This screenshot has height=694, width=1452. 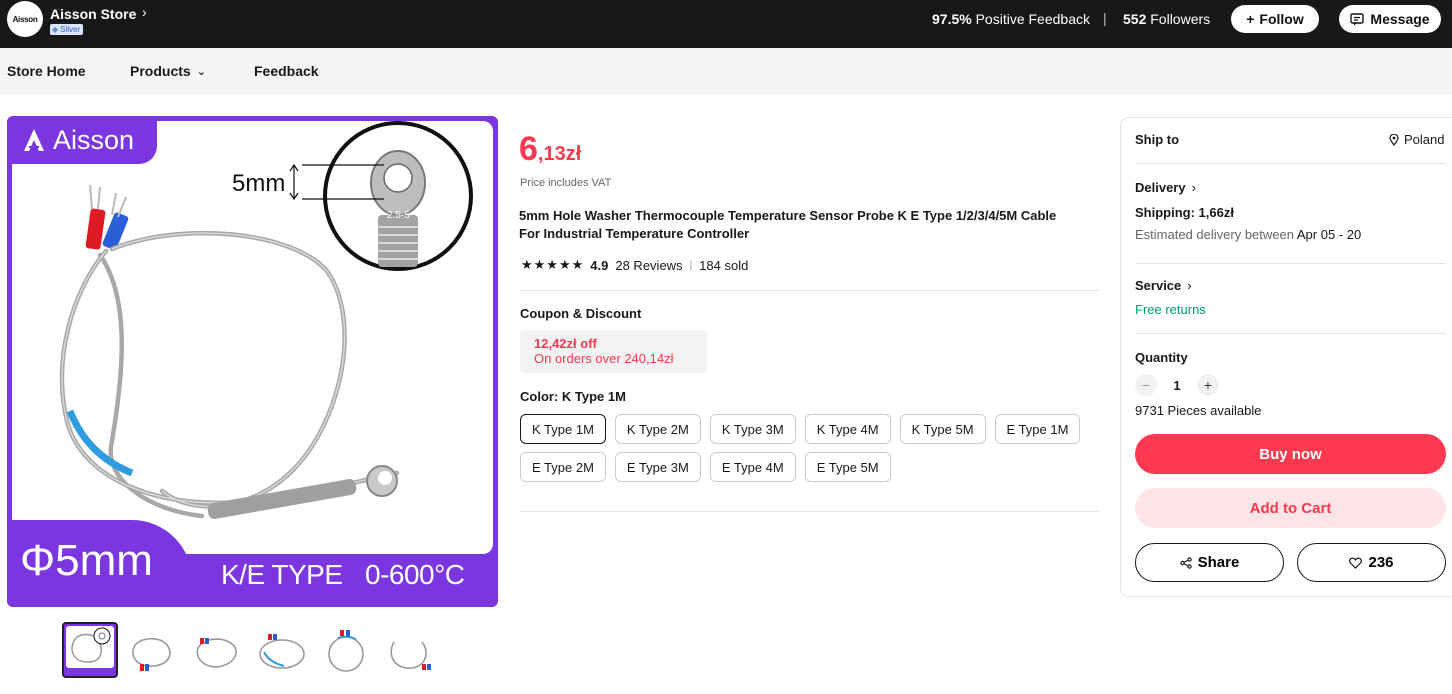 What do you see at coordinates (25, 19) in the screenshot?
I see `store-logo: Aisson` at bounding box center [25, 19].